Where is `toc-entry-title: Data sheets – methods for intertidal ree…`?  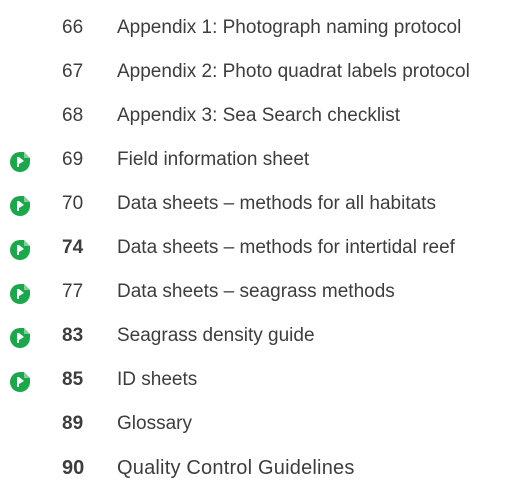 toc-entry-title: Data sheets – methods for intertidal ree… is located at coordinates (286, 248).